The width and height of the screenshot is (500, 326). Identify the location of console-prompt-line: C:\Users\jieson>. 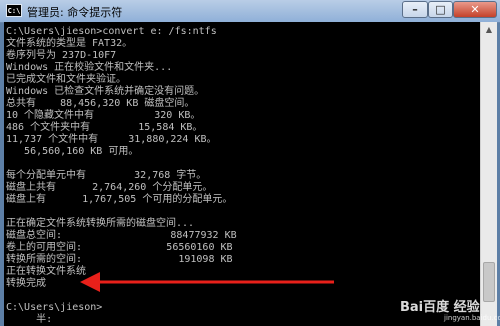
(54, 307).